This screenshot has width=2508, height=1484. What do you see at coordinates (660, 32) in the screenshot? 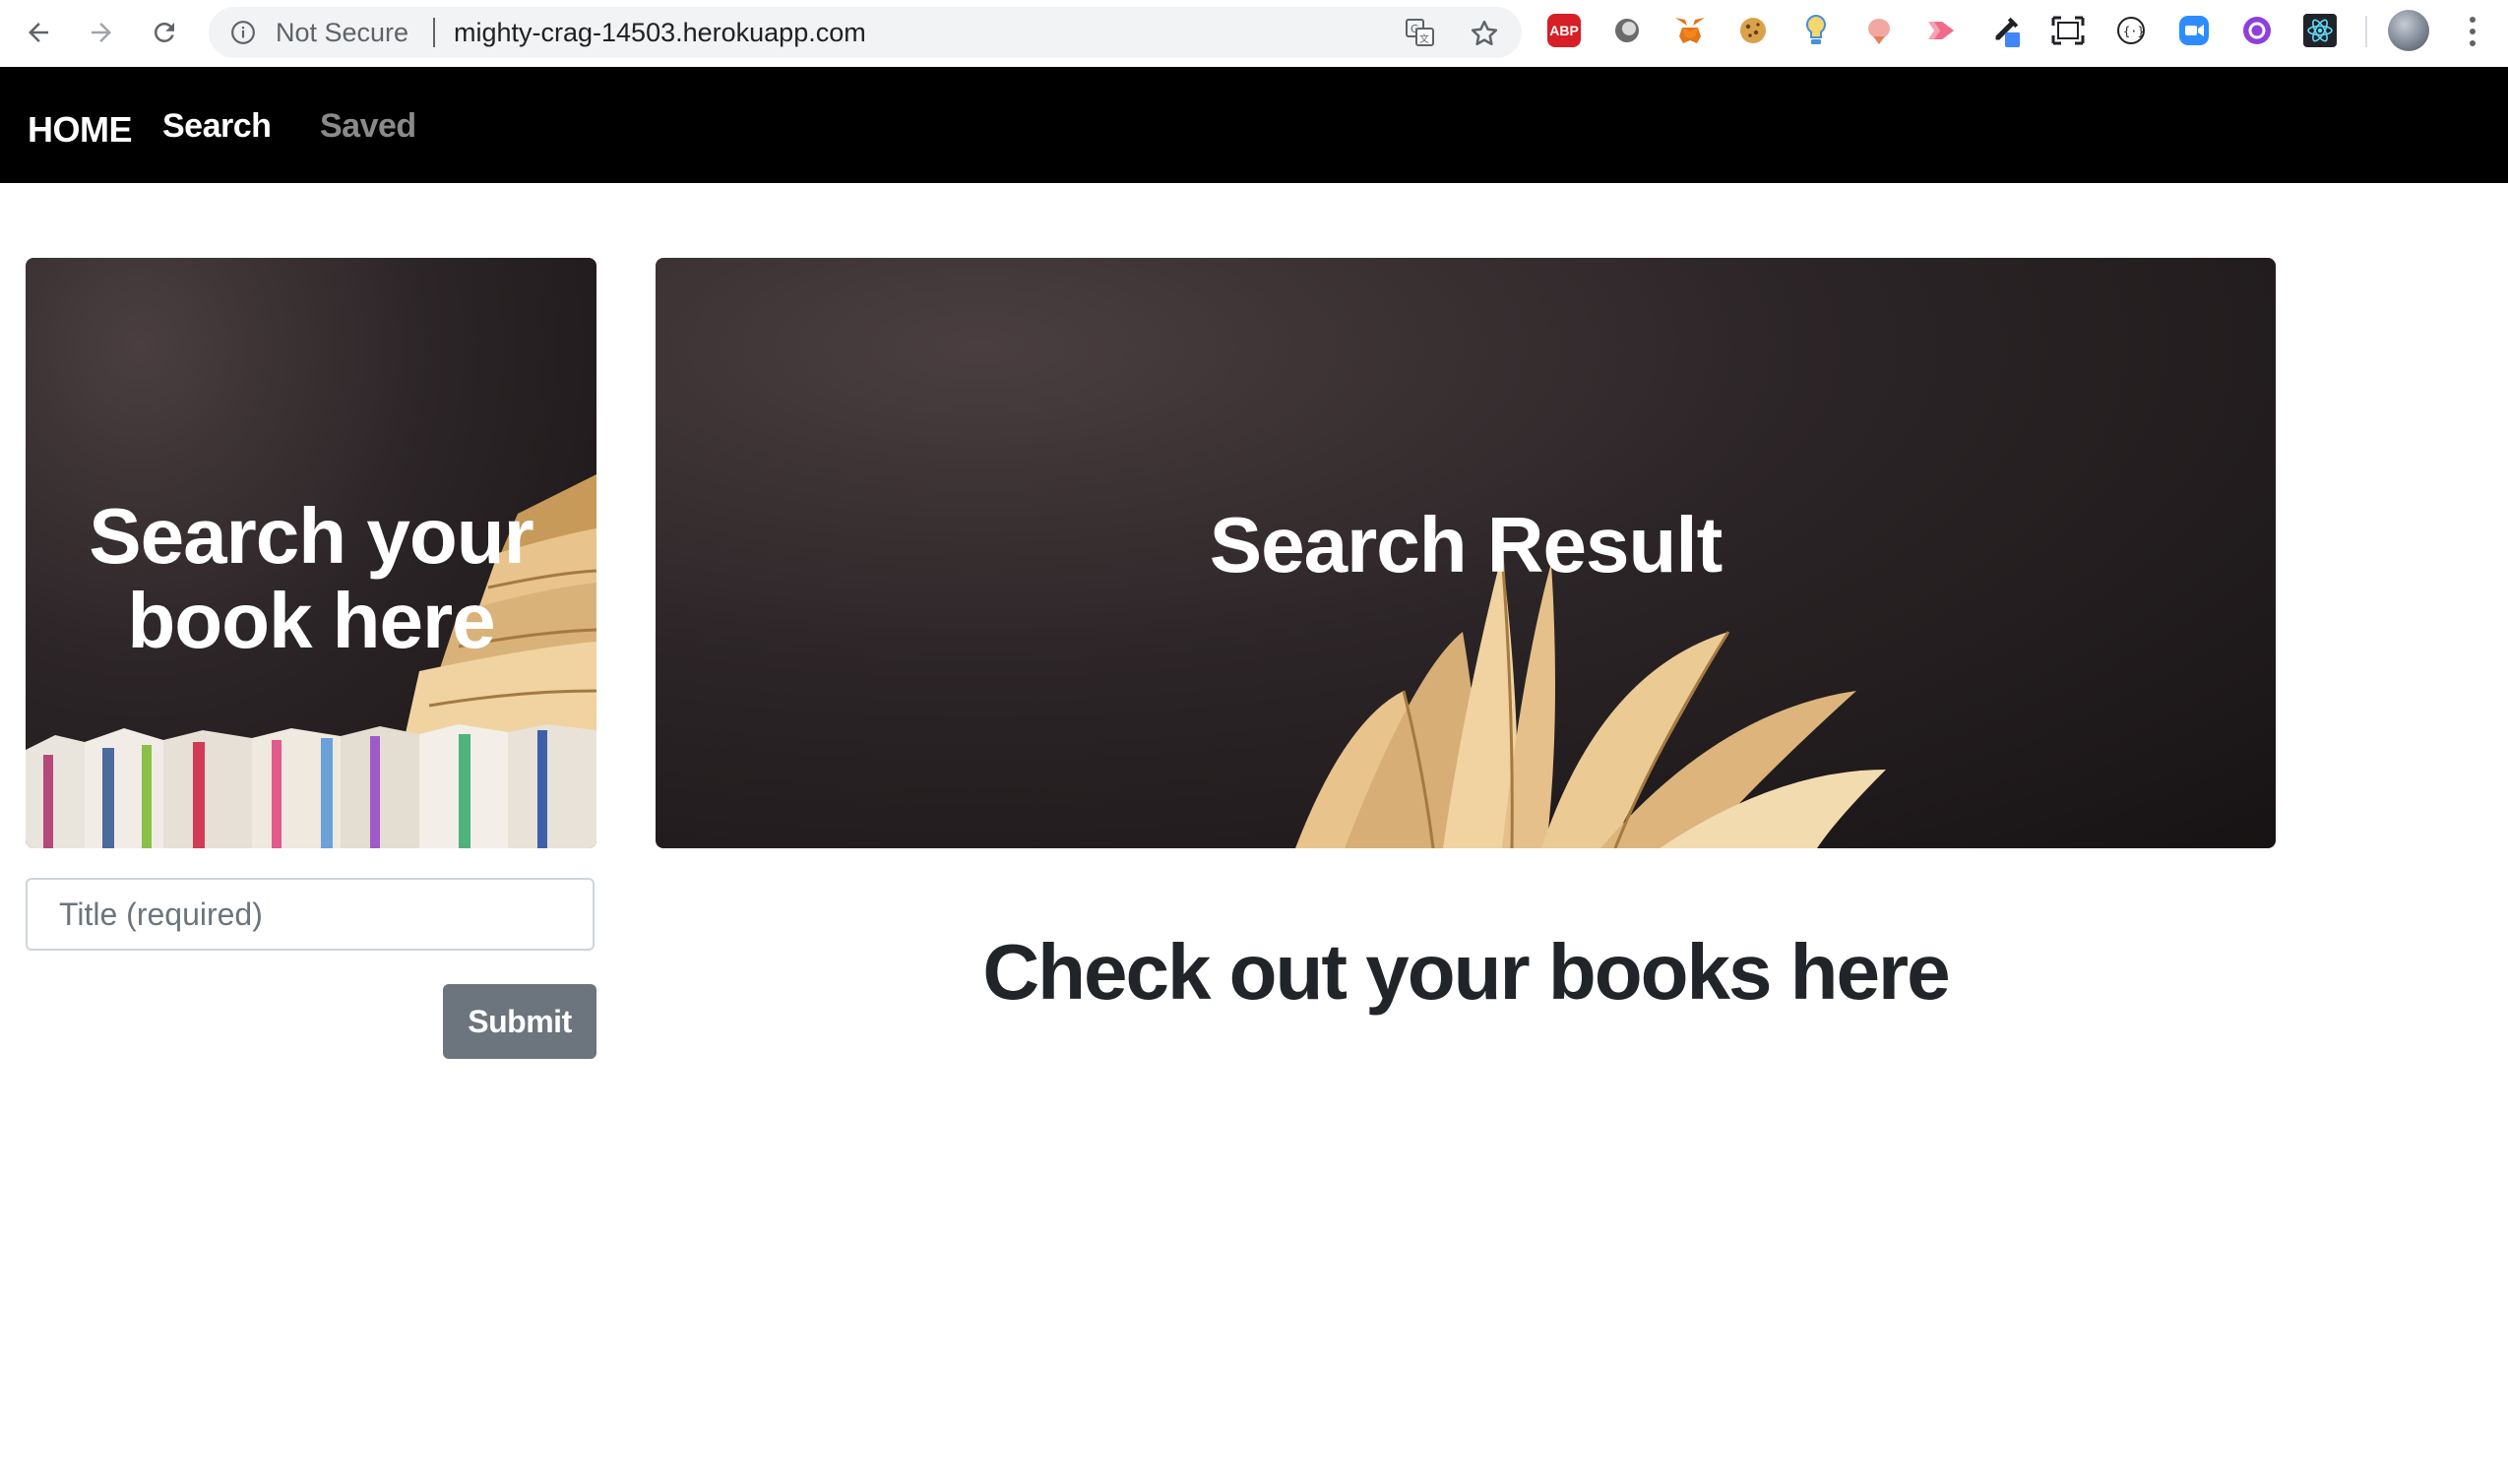
I see `url-text: mighty-crag-14503.herokuapp.com` at bounding box center [660, 32].